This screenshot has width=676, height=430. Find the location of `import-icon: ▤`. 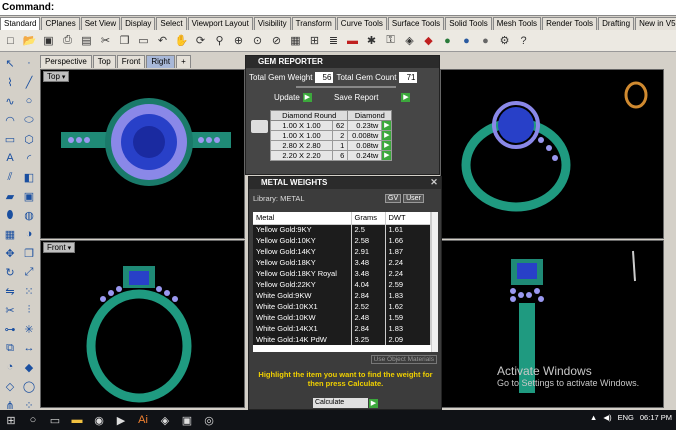

import-icon: ▤ is located at coordinates (86, 40).